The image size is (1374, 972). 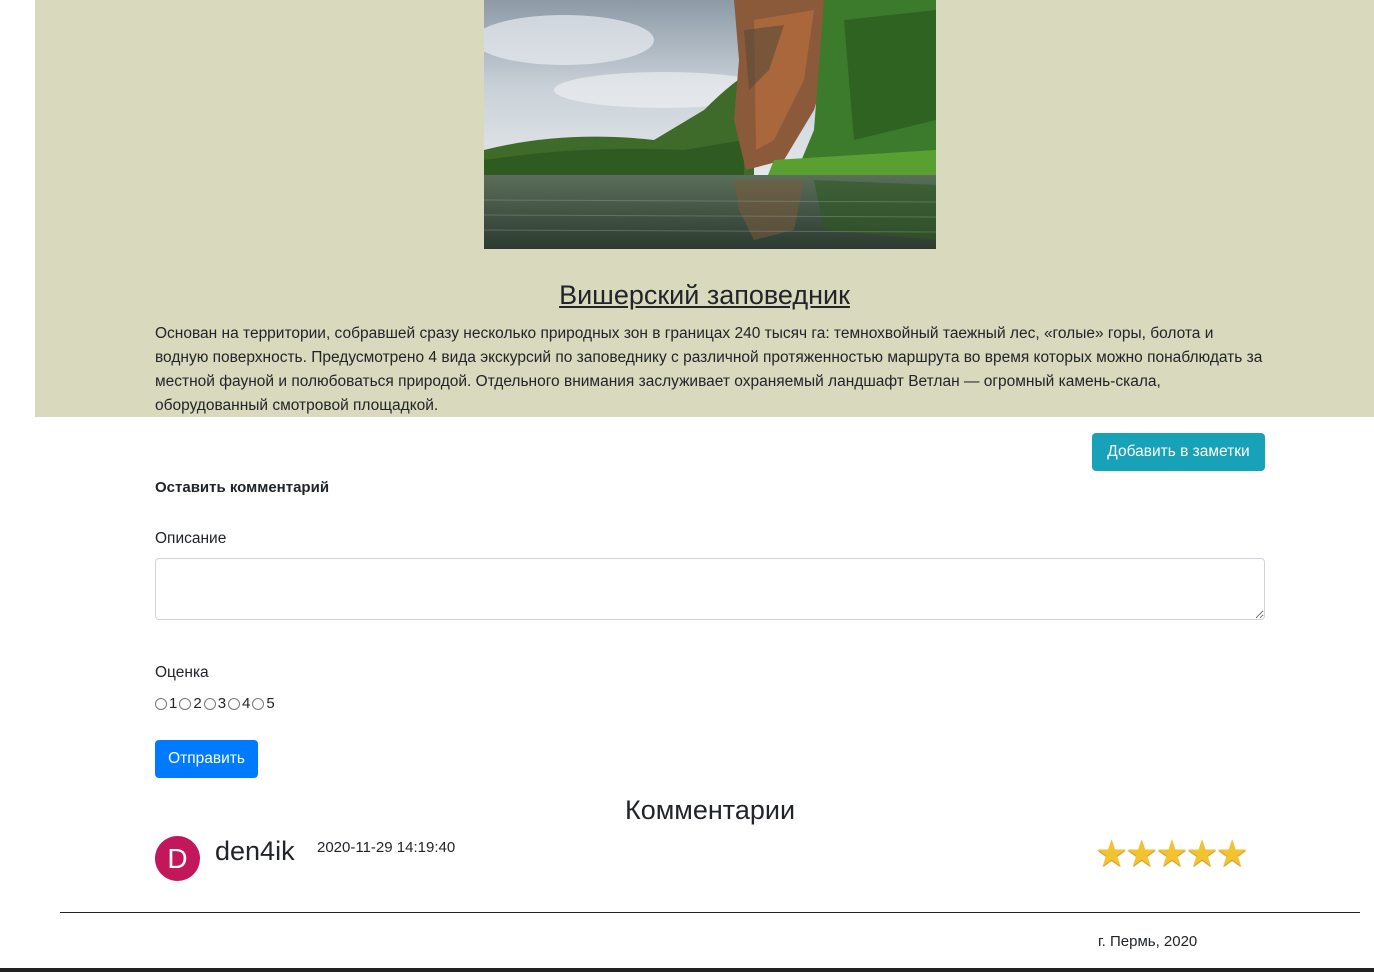 I want to click on bottom-bar, so click(x=687, y=970).